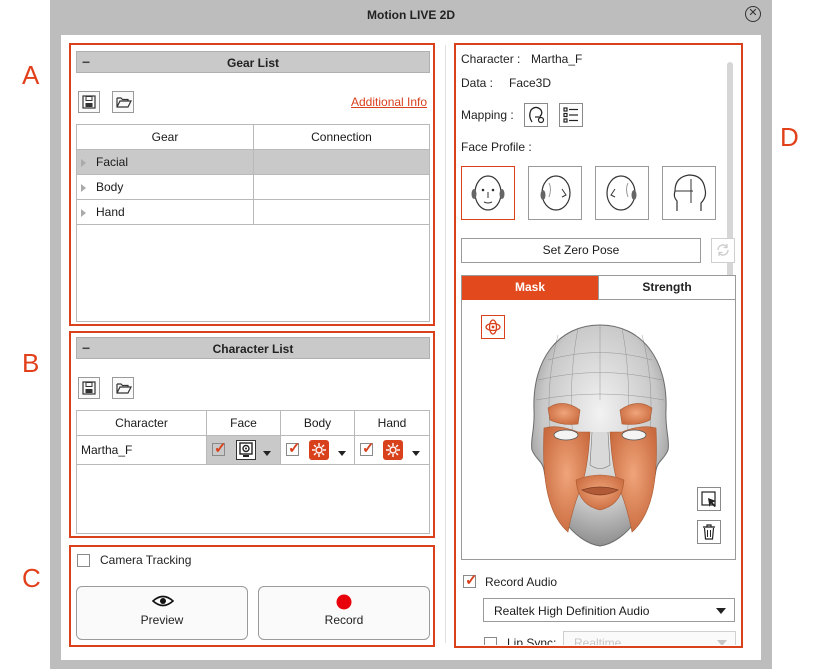 This screenshot has height=669, width=822. Describe the element at coordinates (490, 641) in the screenshot. I see `lip-sync-checkbox` at that location.